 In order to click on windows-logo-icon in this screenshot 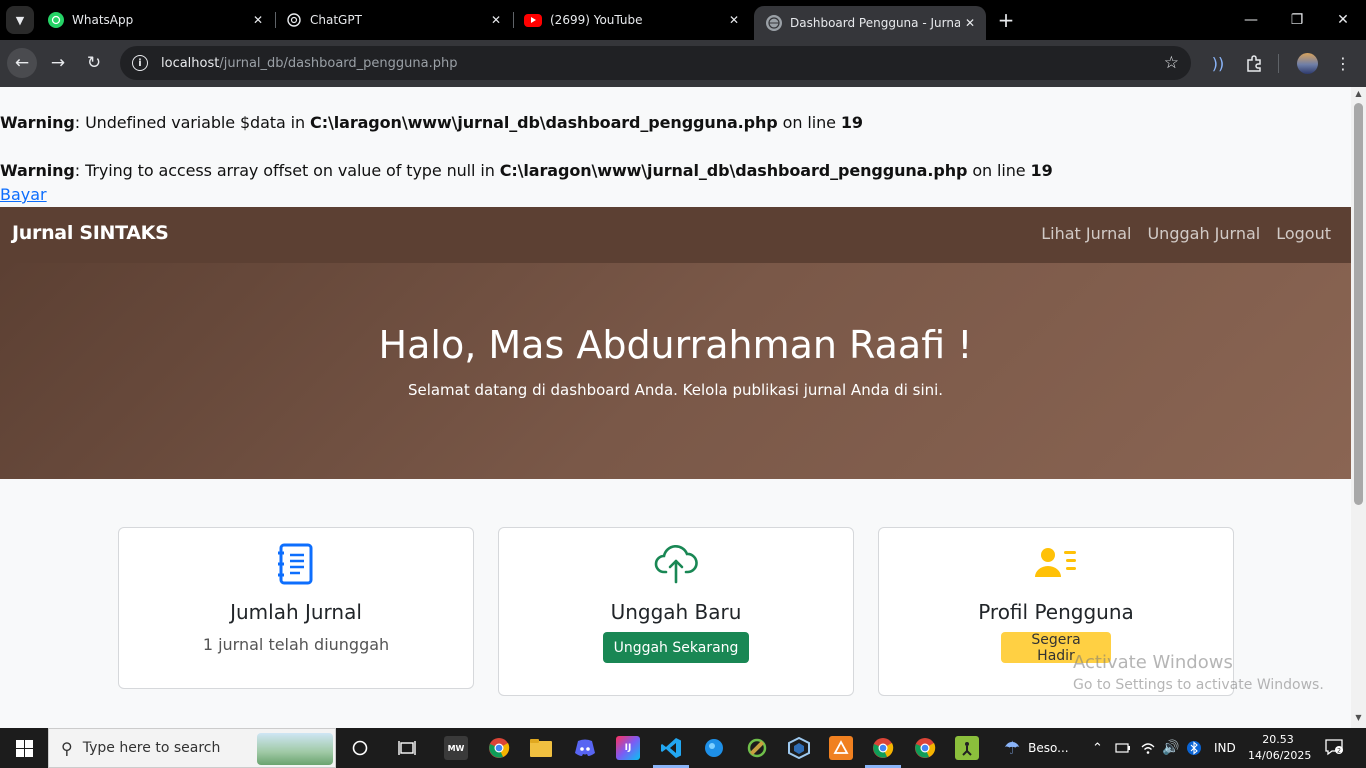, I will do `click(24, 748)`.